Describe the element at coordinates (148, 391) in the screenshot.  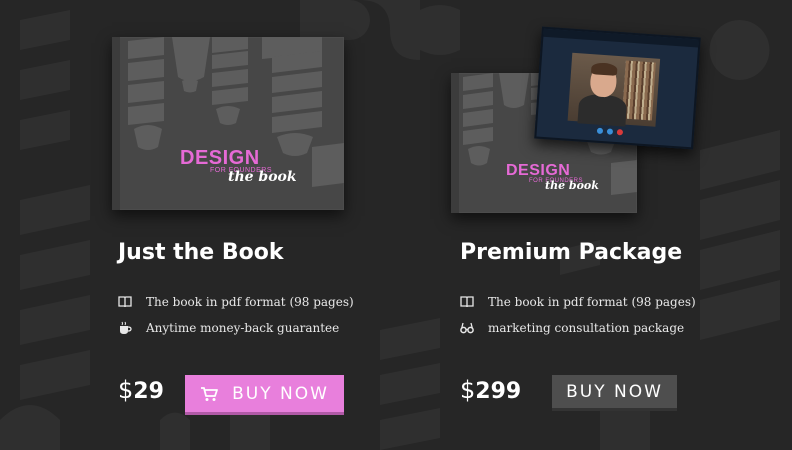
I see `price-amount: 29` at that location.